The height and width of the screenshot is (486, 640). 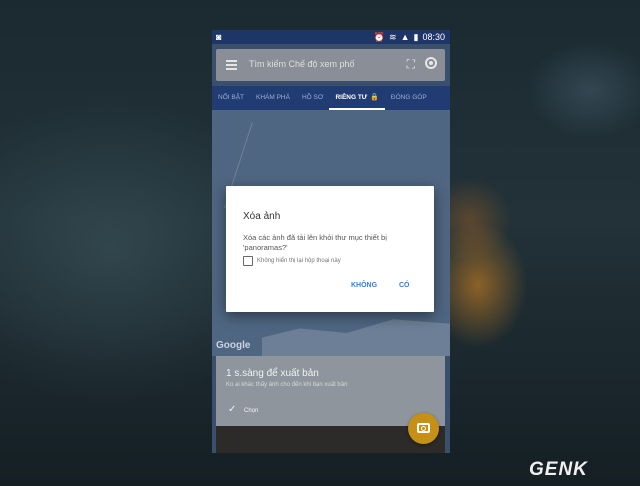 I want to click on check-icon: ✓, so click(x=232, y=409).